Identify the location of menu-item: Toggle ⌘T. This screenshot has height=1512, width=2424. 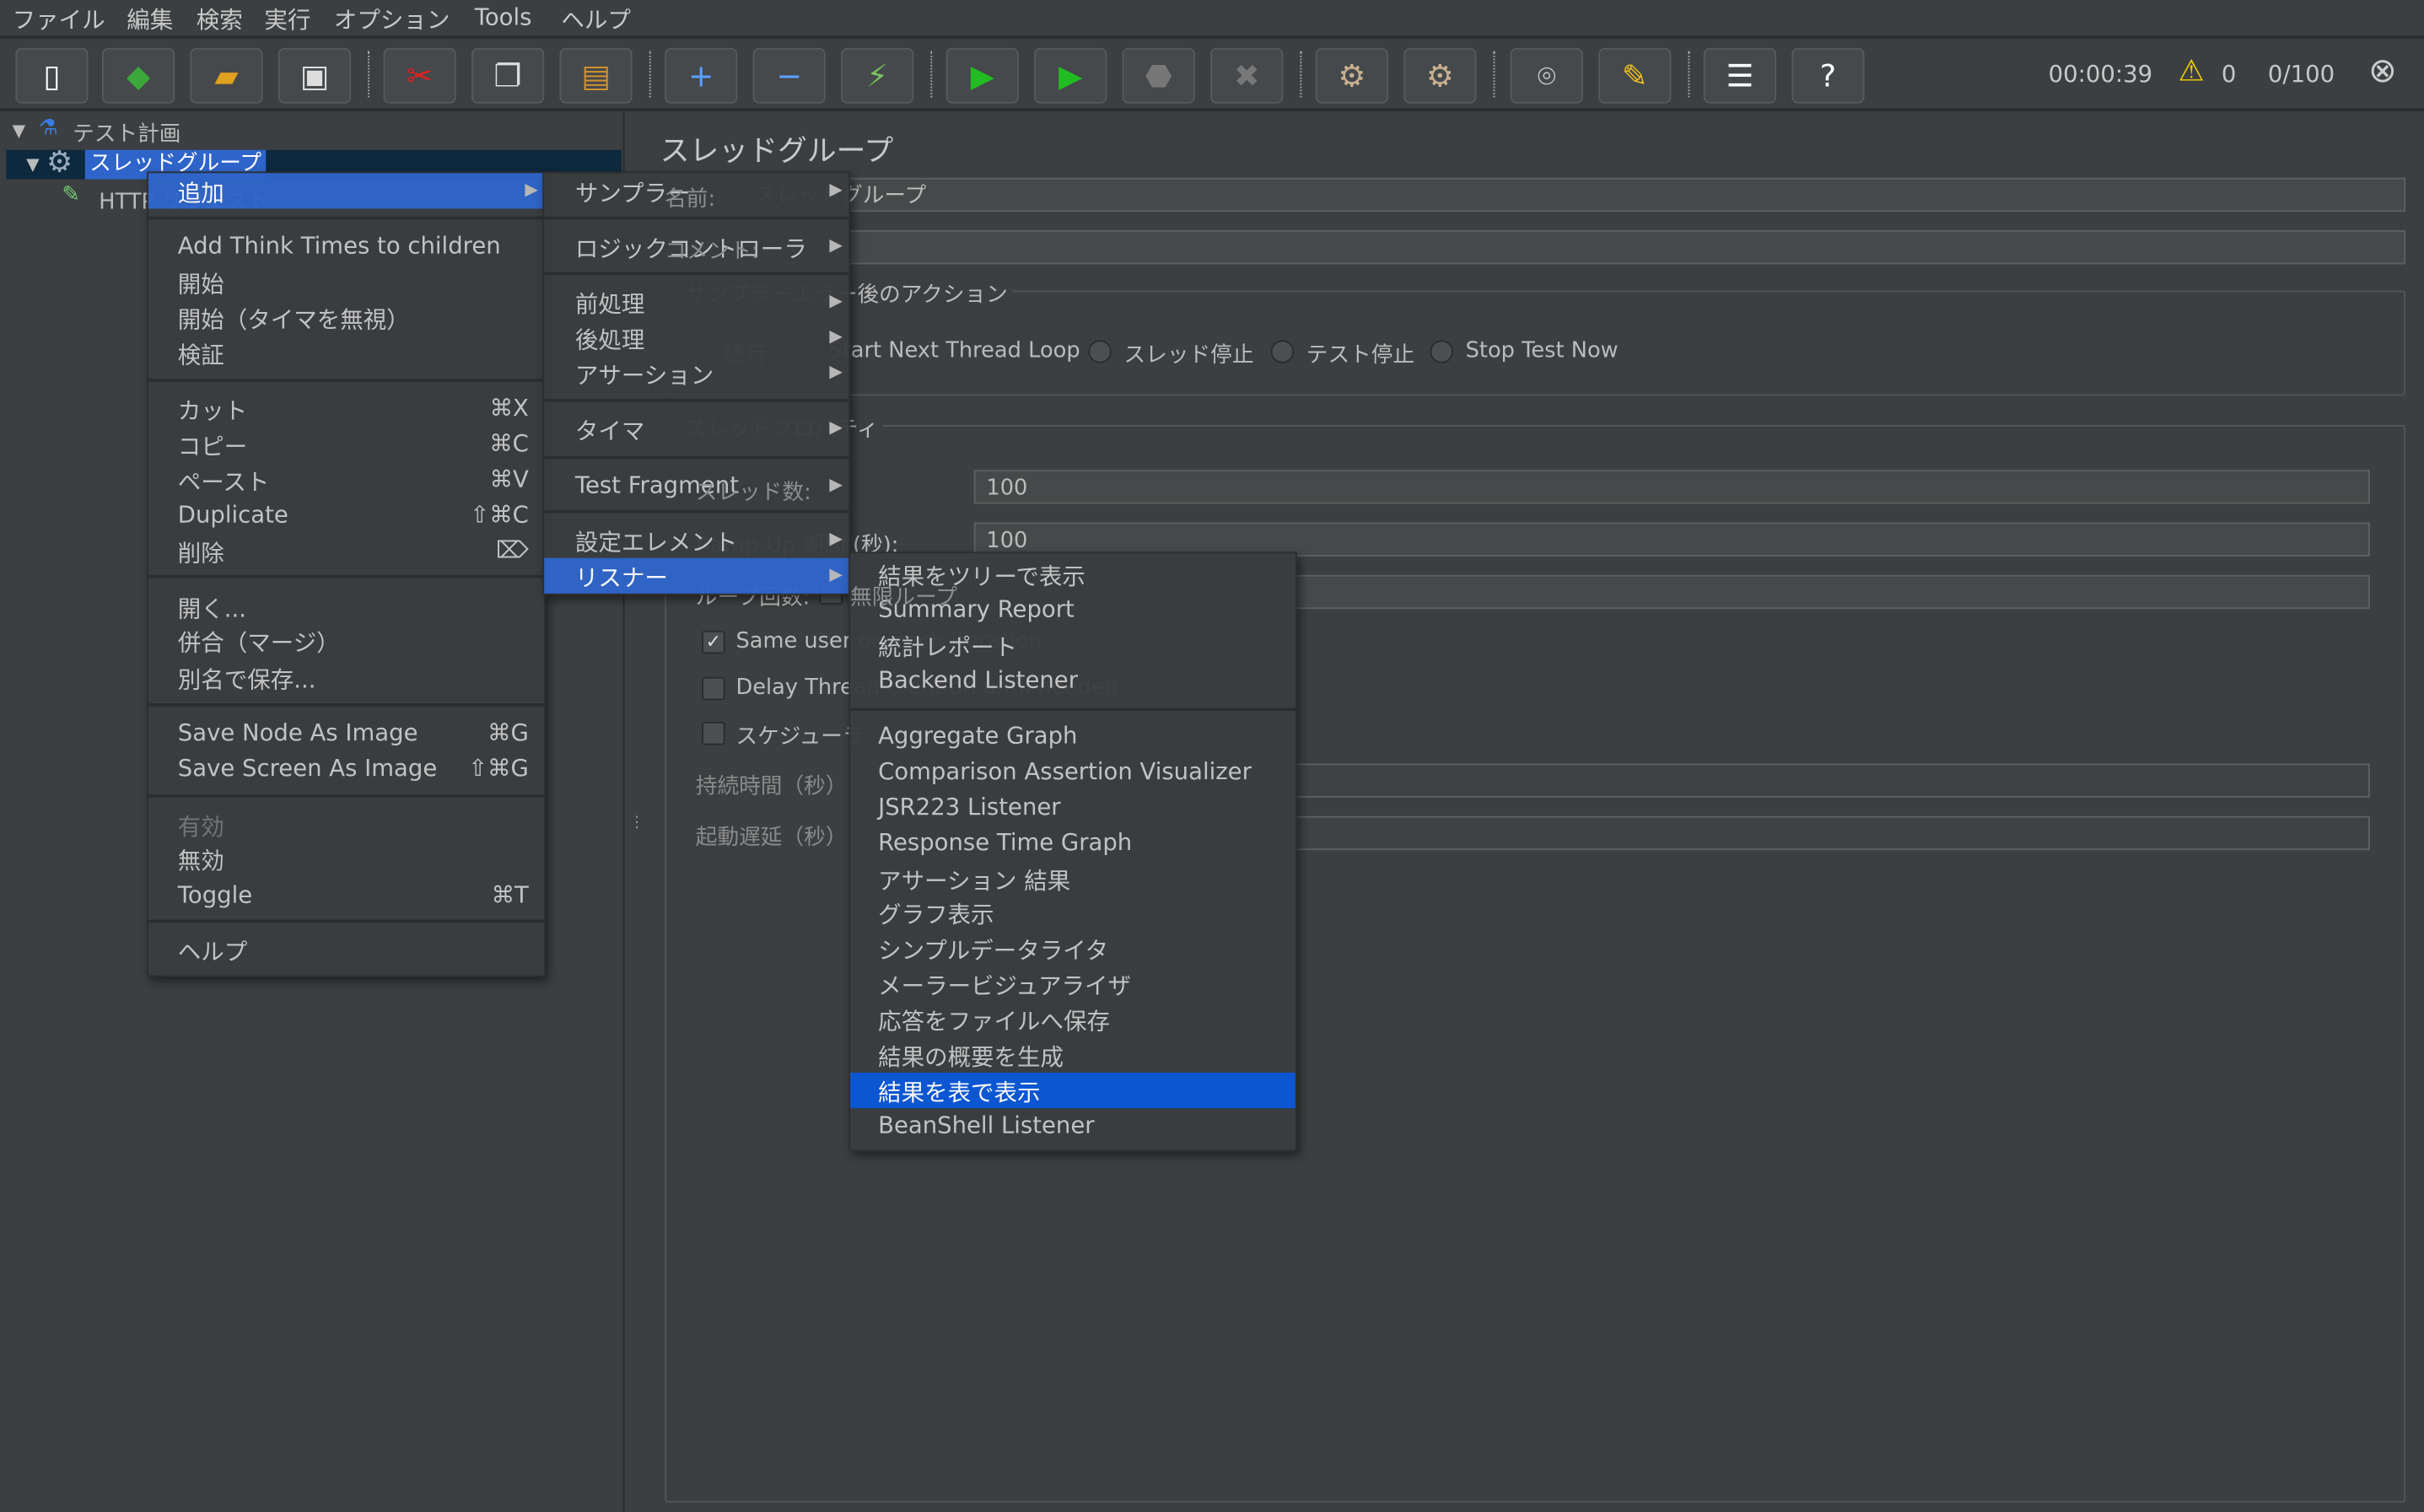
(346, 896).